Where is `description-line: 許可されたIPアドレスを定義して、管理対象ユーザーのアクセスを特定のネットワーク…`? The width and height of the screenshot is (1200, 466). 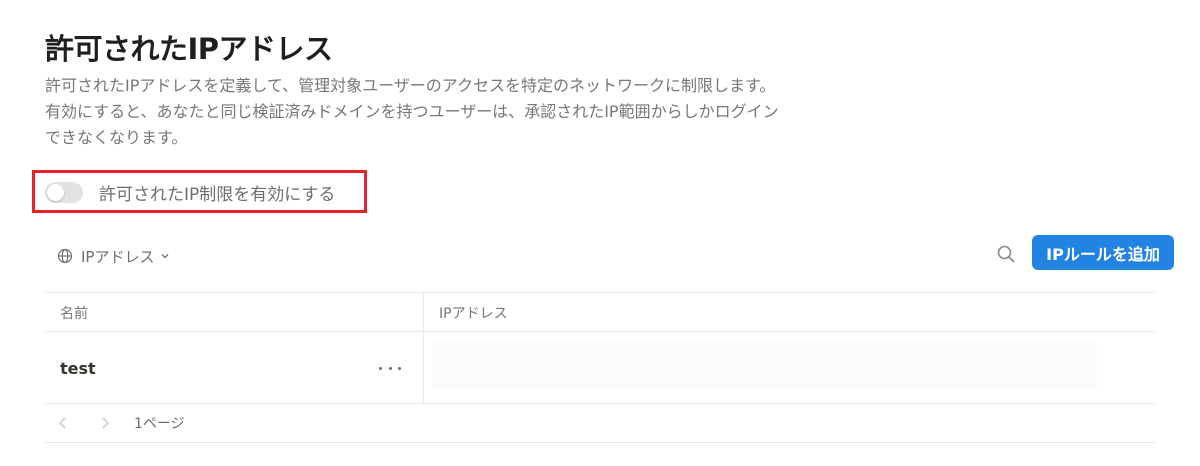 description-line: 許可されたIPアドレスを定義して、管理対象ユーザーのアクセスを特定のネットワーク… is located at coordinates (410, 85).